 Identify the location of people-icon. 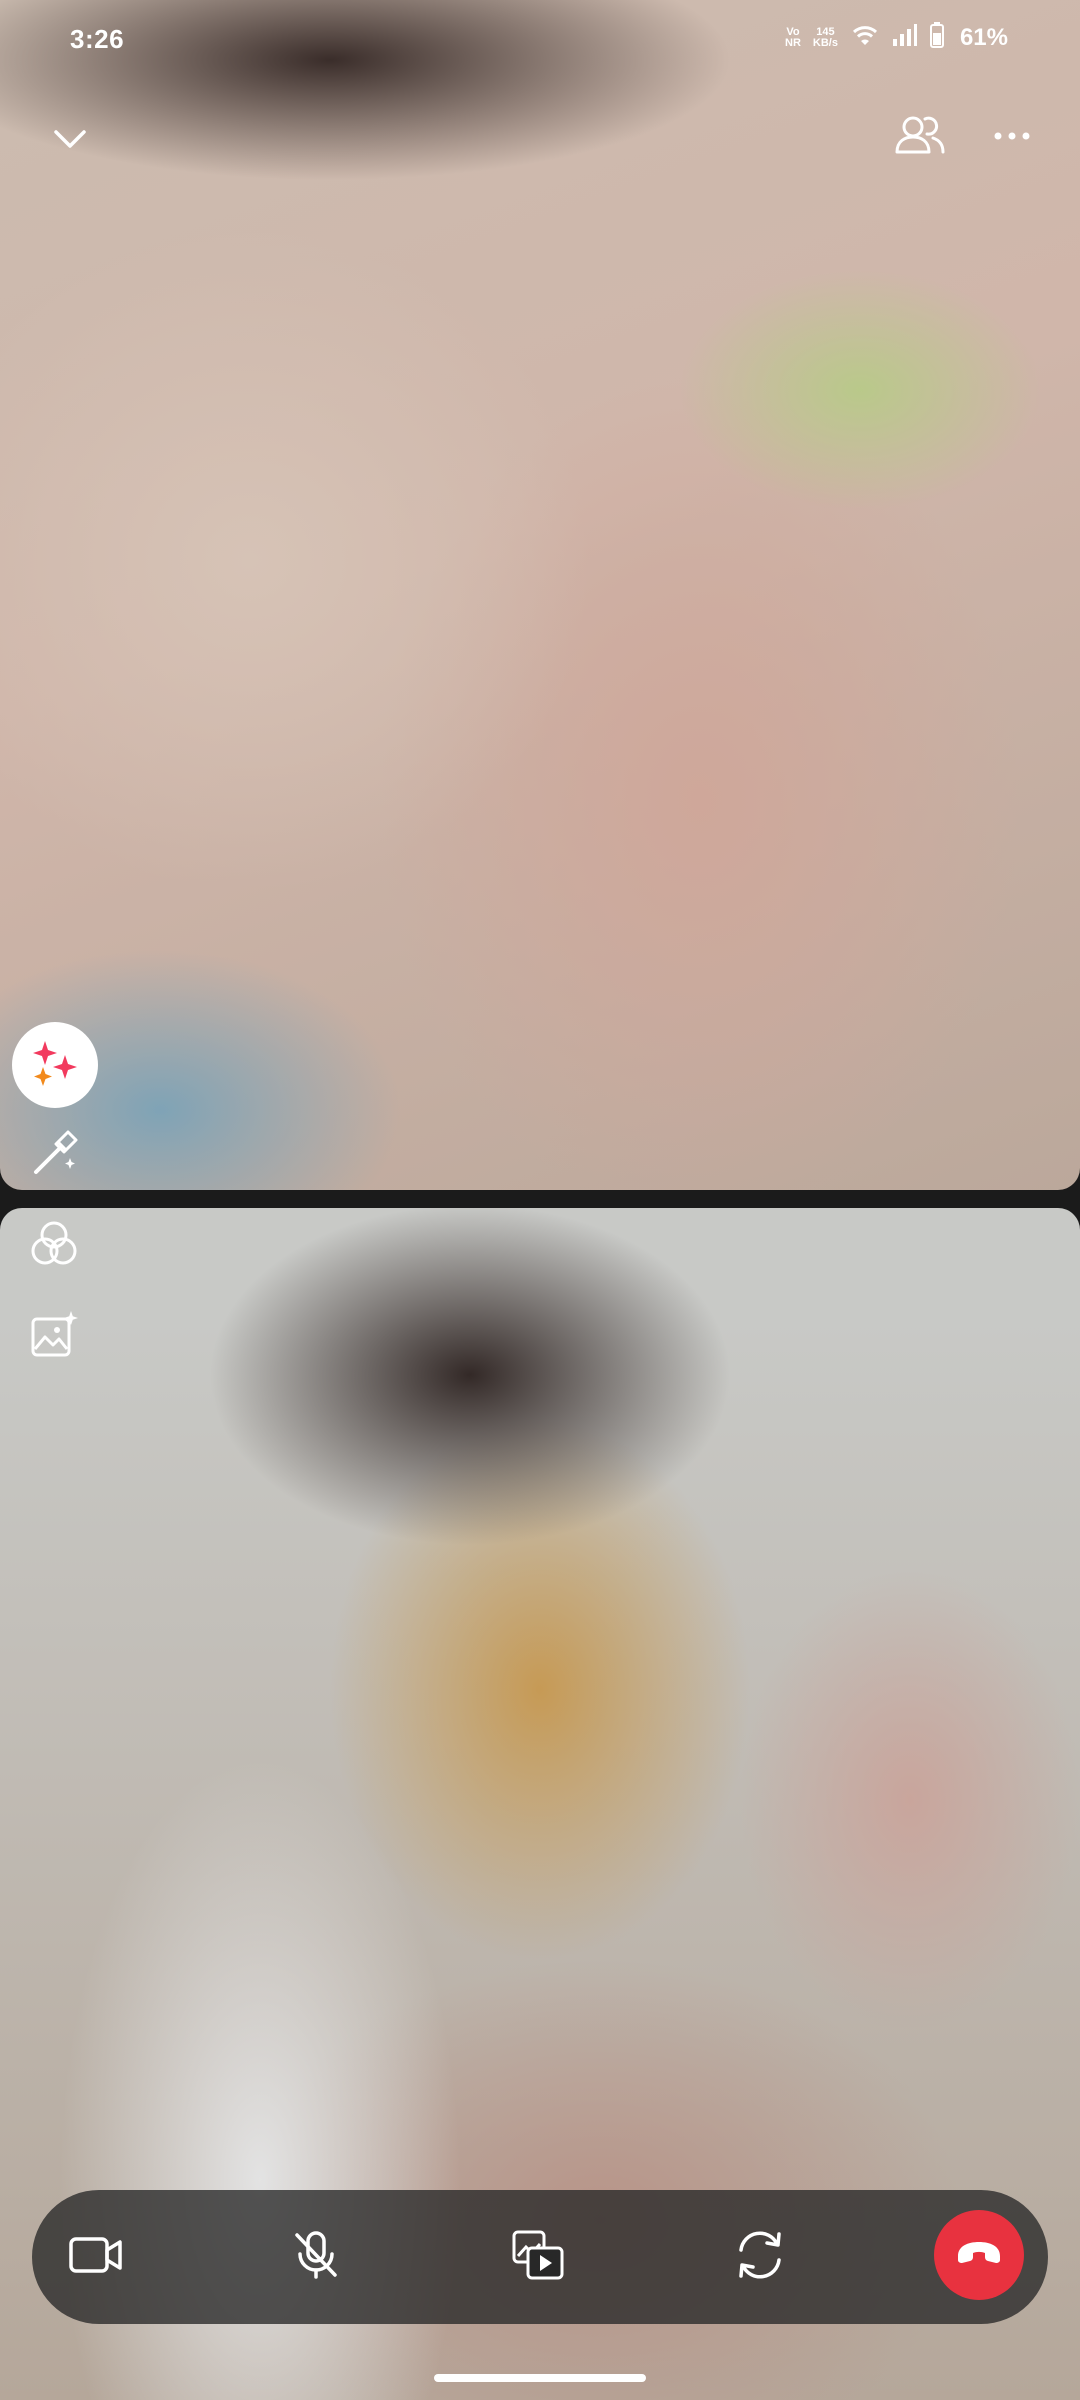
(920, 138).